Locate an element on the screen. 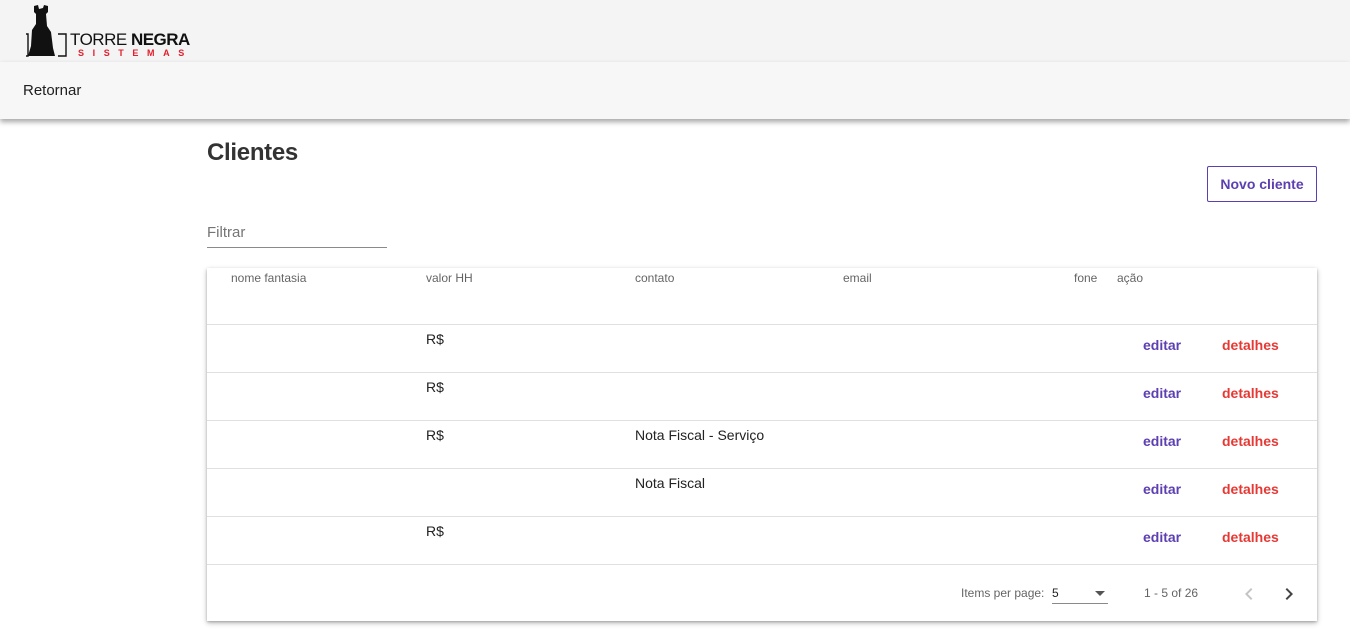  header-contato: contato is located at coordinates (654, 278).